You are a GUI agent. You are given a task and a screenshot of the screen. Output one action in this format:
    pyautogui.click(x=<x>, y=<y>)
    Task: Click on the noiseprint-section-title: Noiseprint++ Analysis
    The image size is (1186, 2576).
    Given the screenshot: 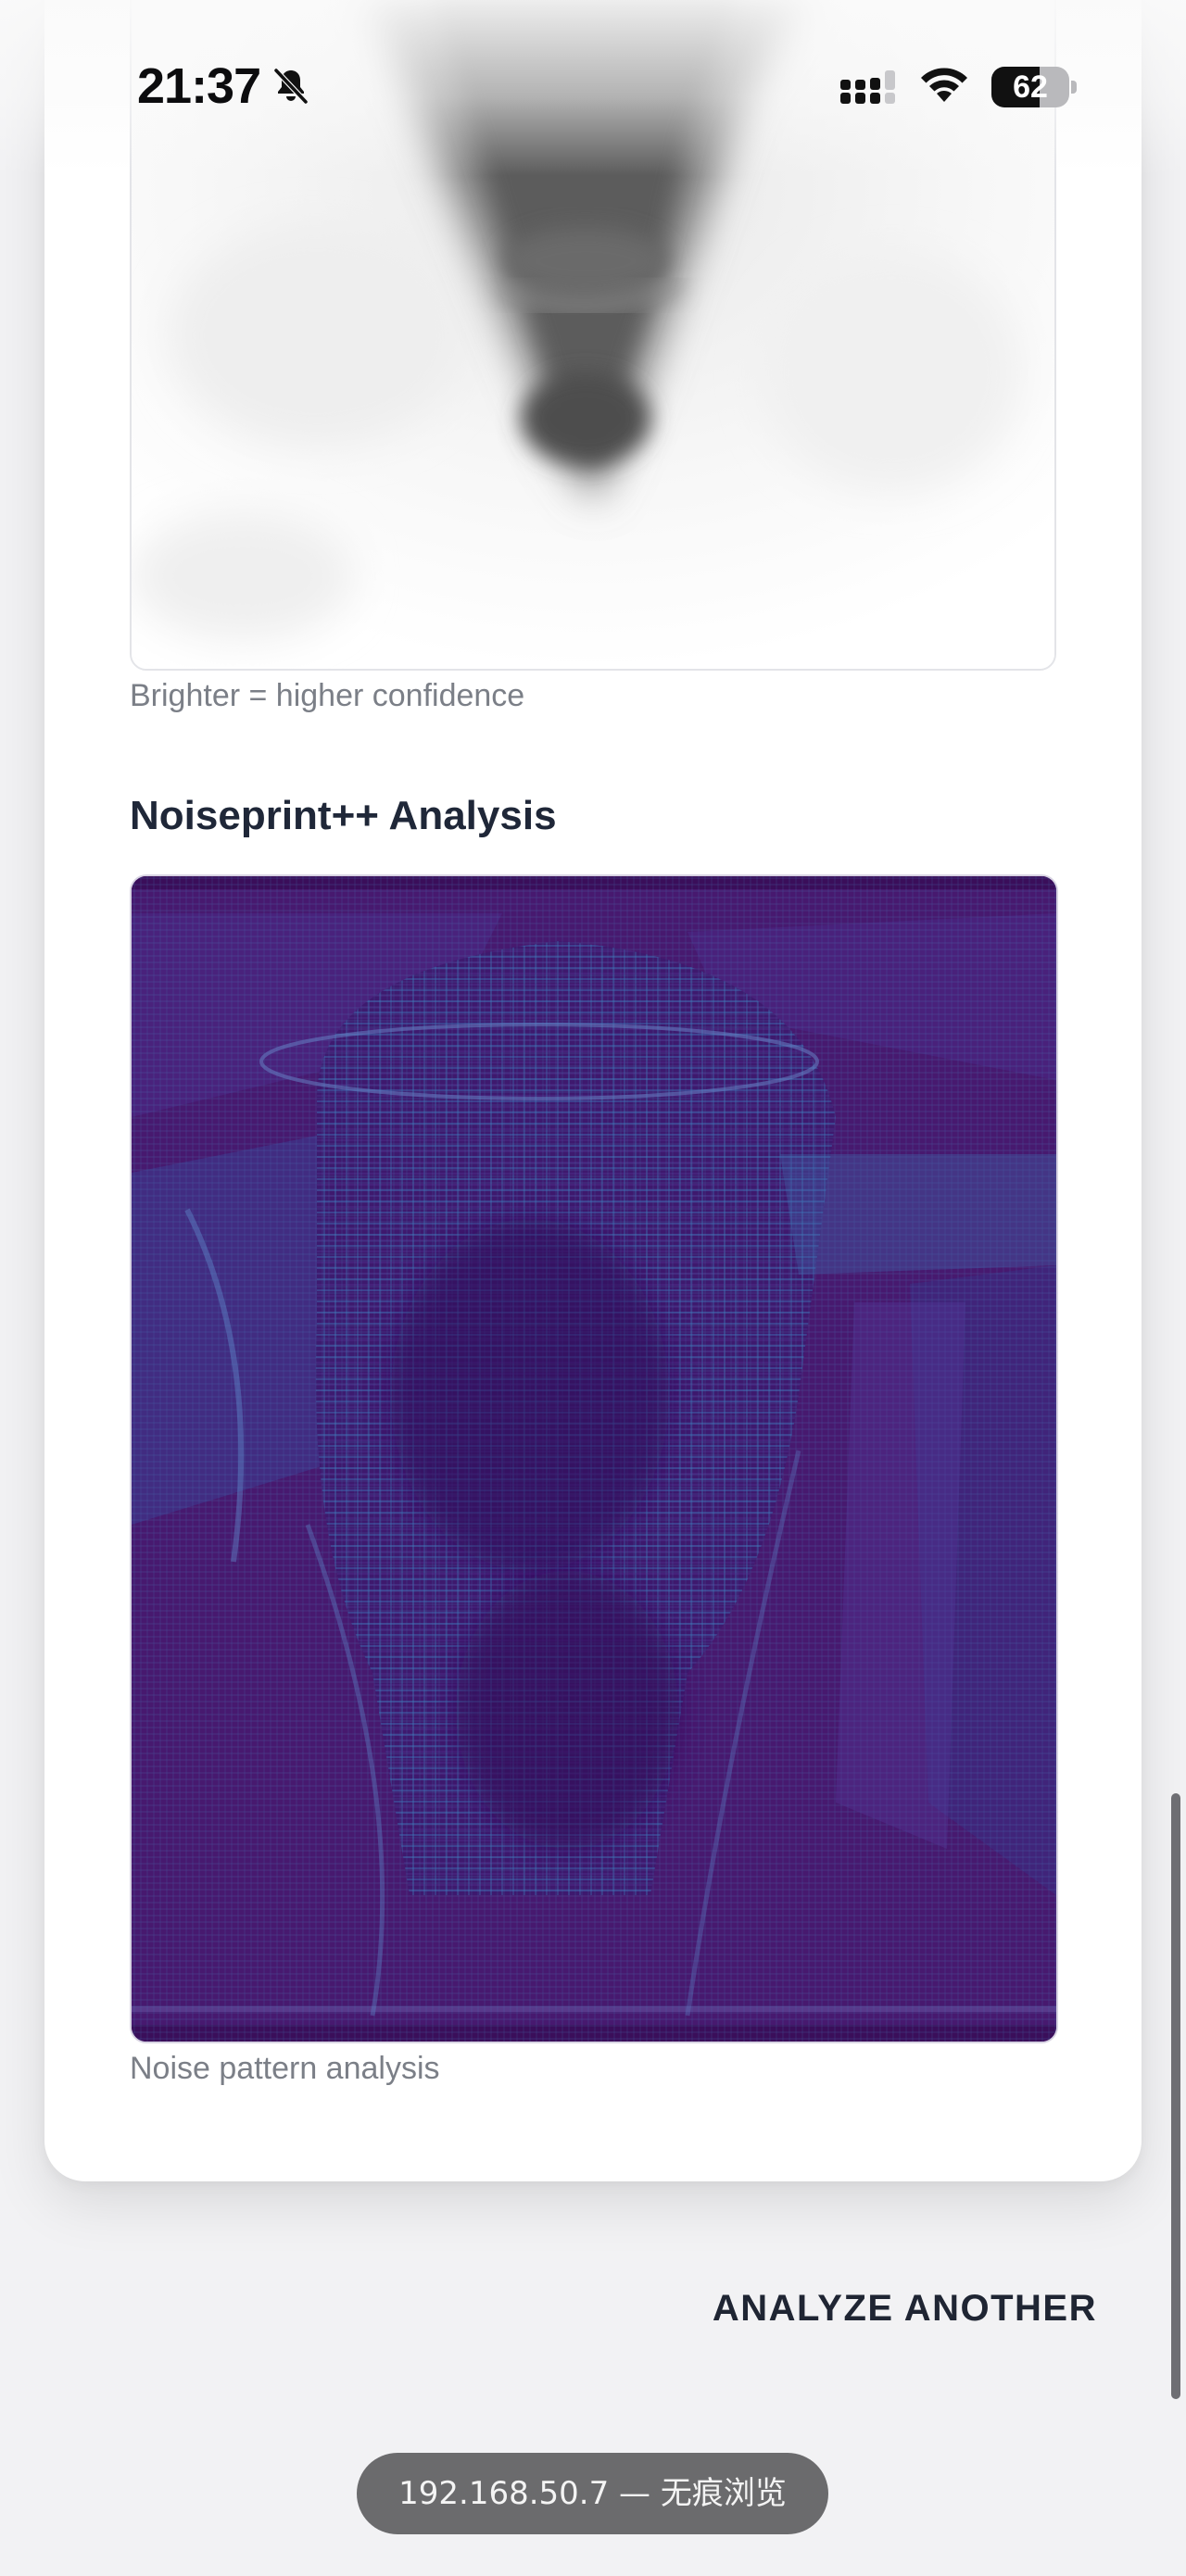 What is the action you would take?
    pyautogui.click(x=343, y=815)
    